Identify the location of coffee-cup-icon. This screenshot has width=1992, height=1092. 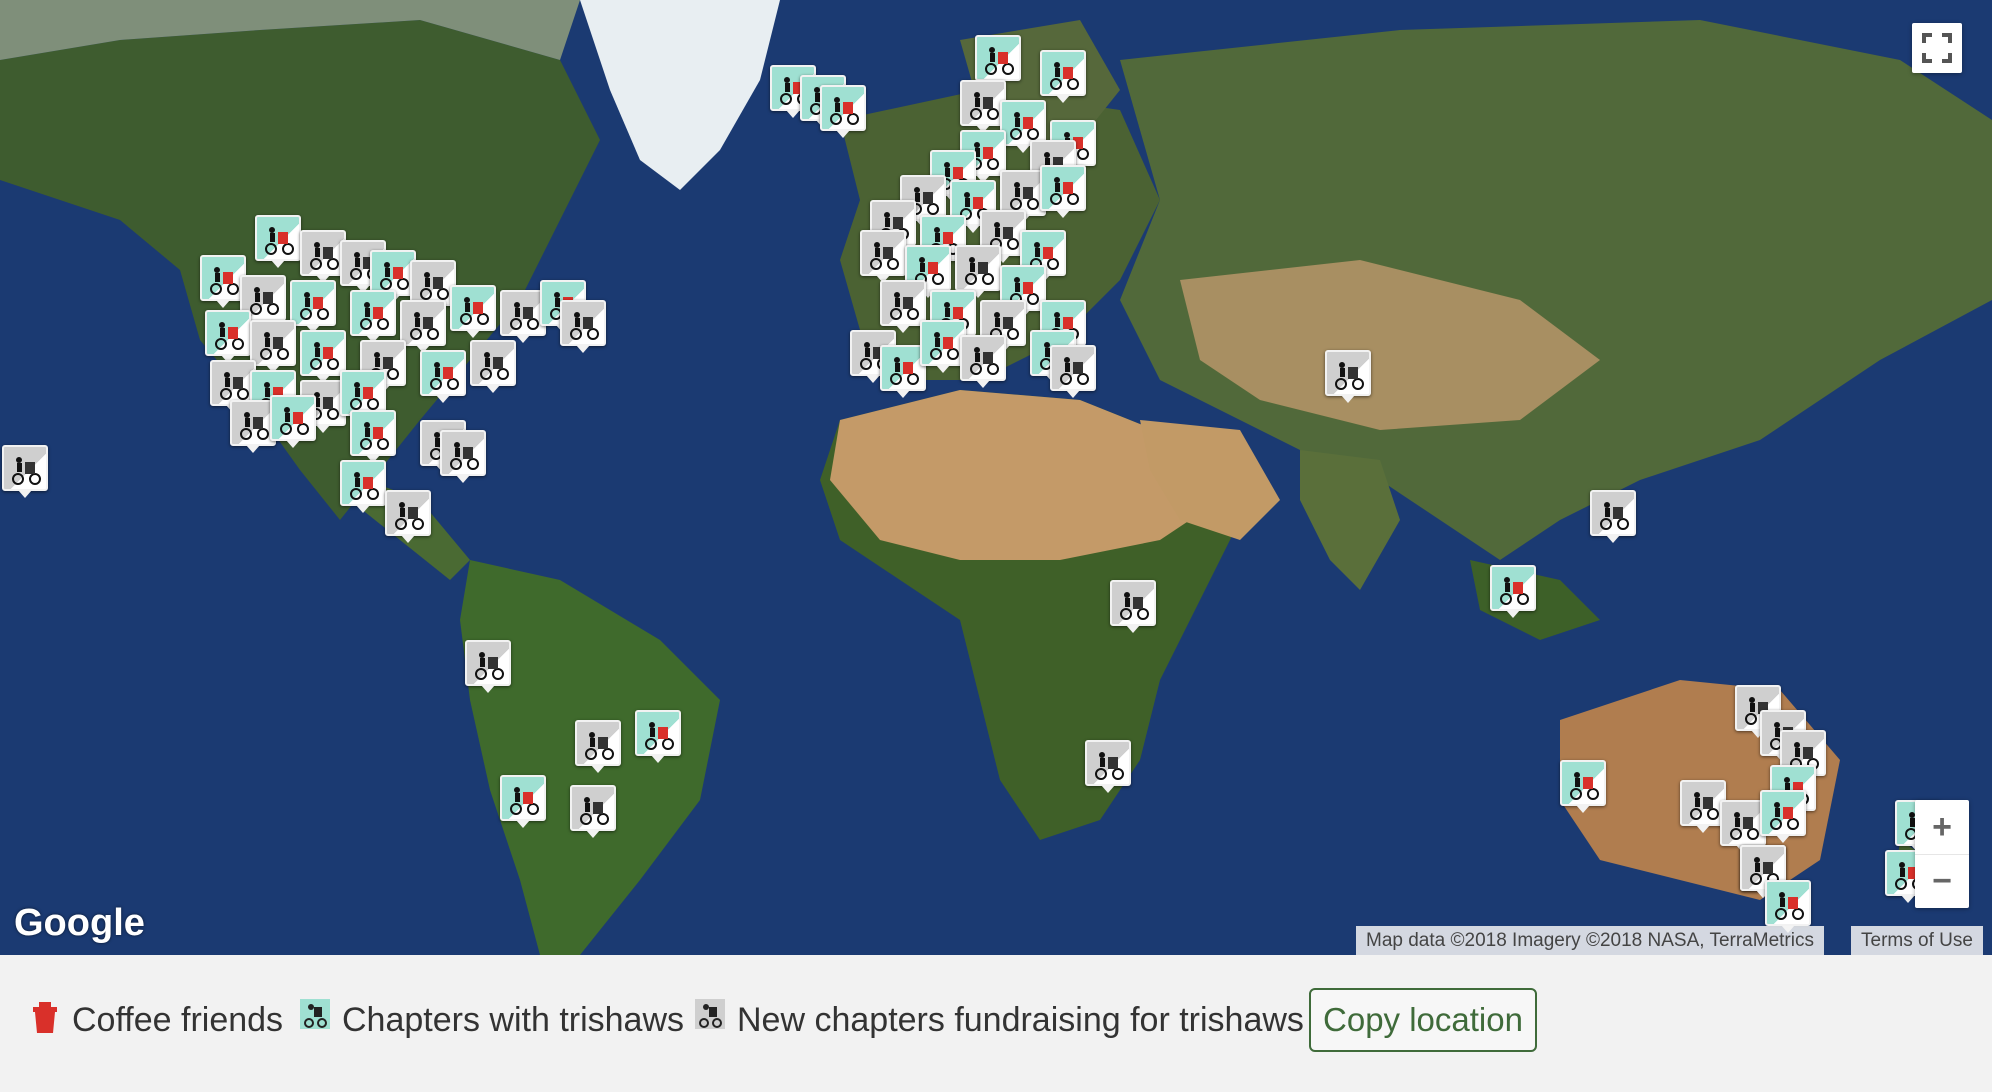
(45, 1017).